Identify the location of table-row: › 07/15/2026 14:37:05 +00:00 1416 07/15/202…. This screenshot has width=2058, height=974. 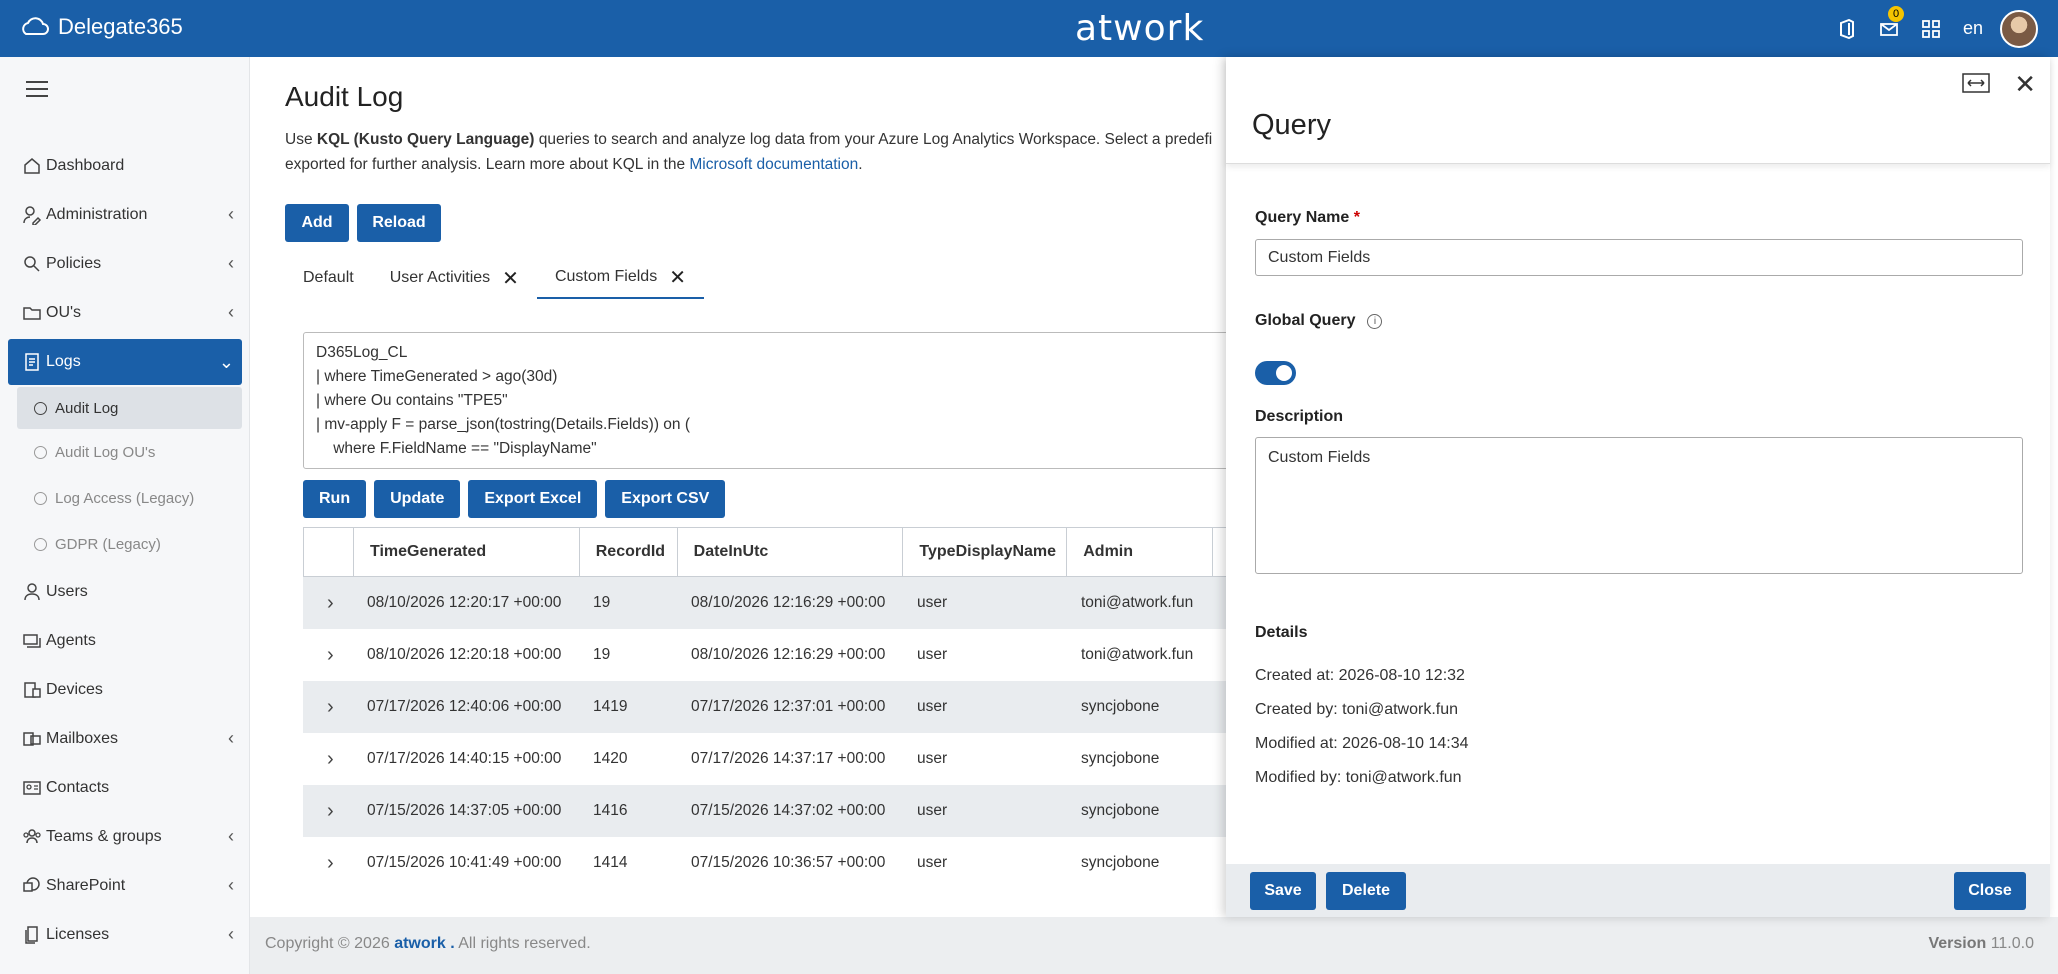
(803, 811).